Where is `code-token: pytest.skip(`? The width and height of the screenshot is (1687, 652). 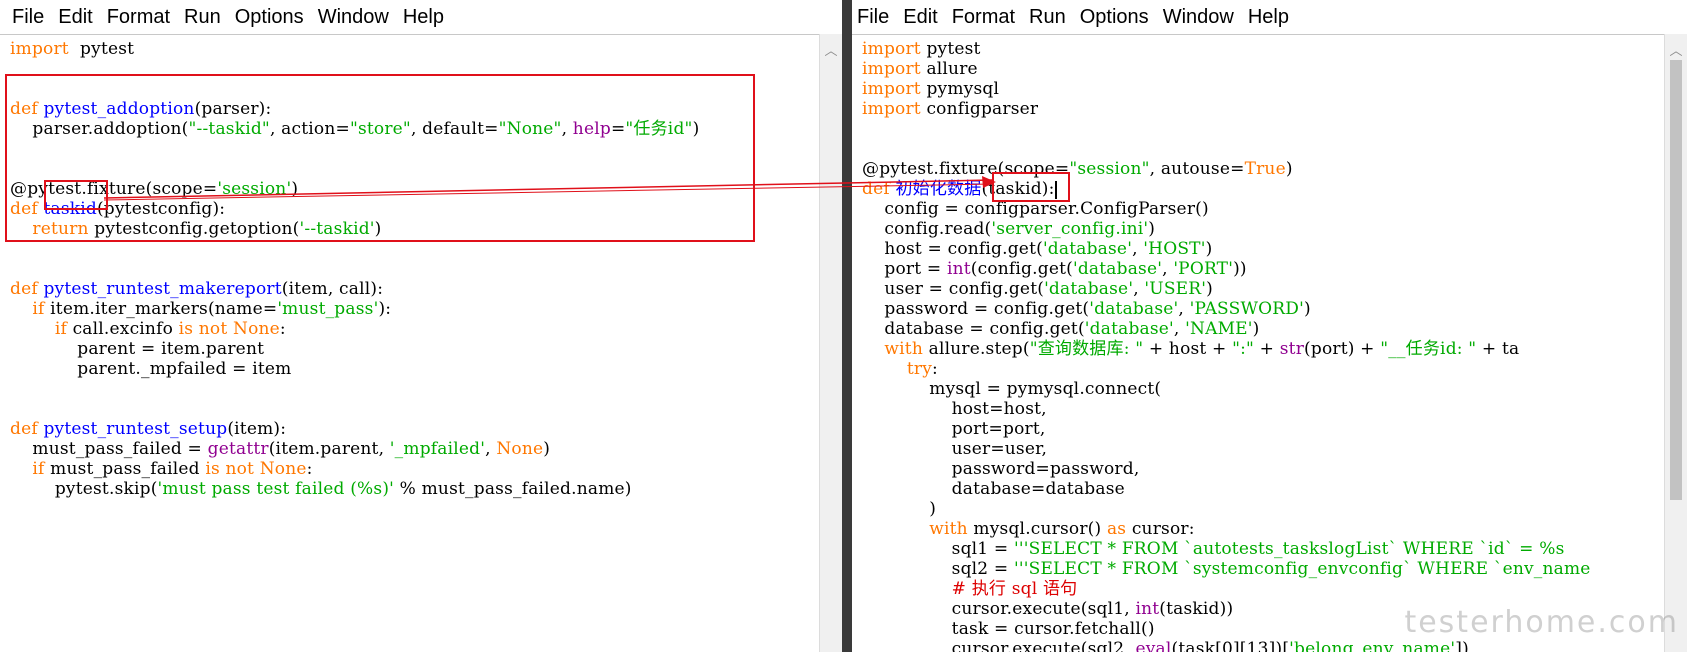
code-token: pytest.skip( is located at coordinates (84, 489).